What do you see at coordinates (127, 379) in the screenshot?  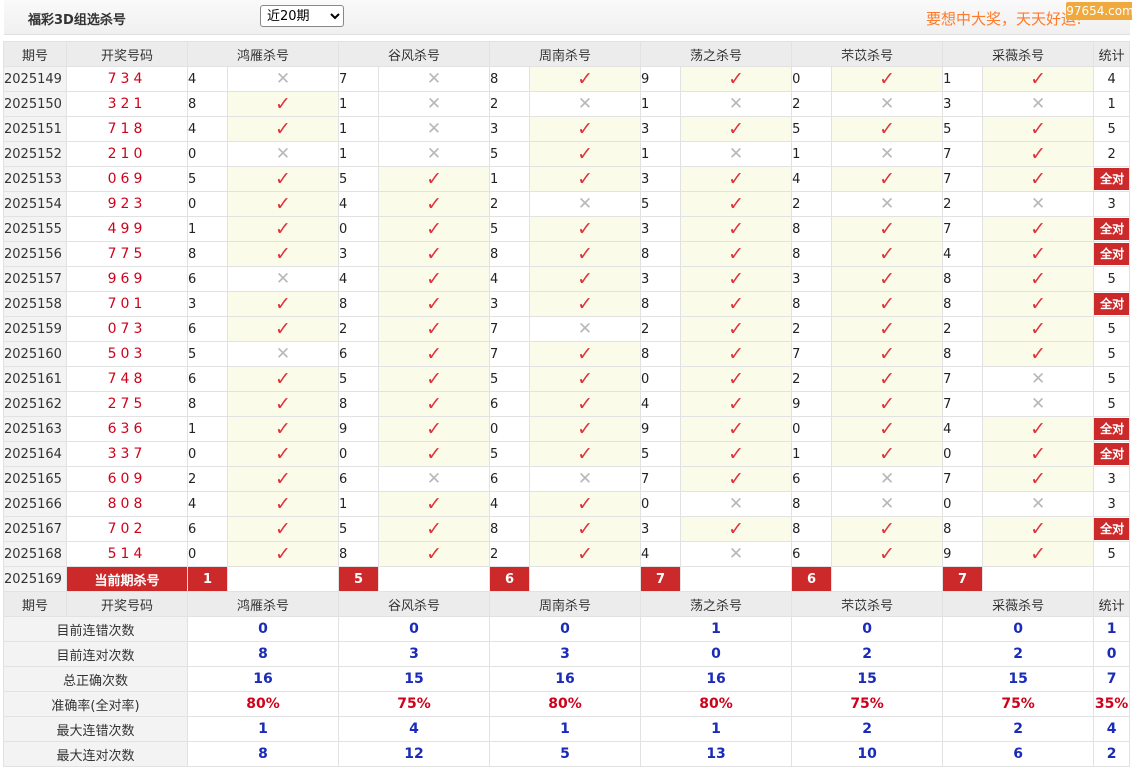 I see `draw-number-cell: 748` at bounding box center [127, 379].